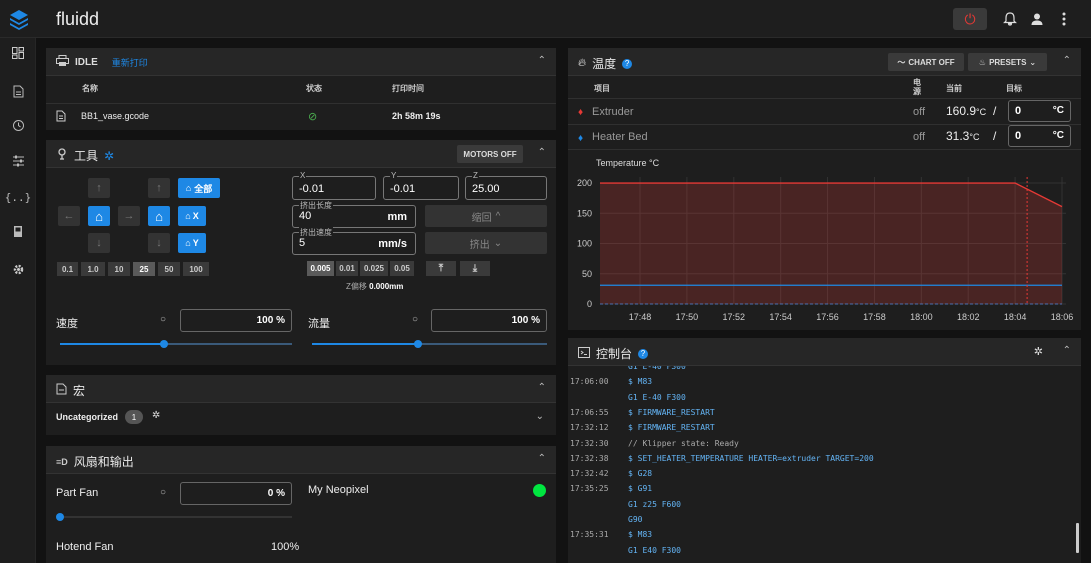  Describe the element at coordinates (1039, 136) in the screenshot. I see `heater-bed-target-input: 0 °C` at that location.